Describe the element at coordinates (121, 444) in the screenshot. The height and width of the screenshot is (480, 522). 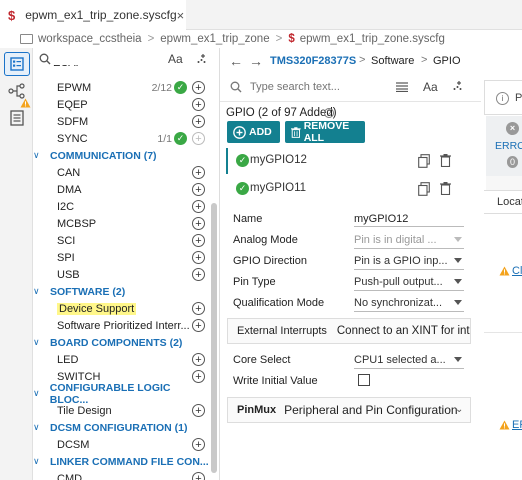
I see `tree-item: DCSM +` at that location.